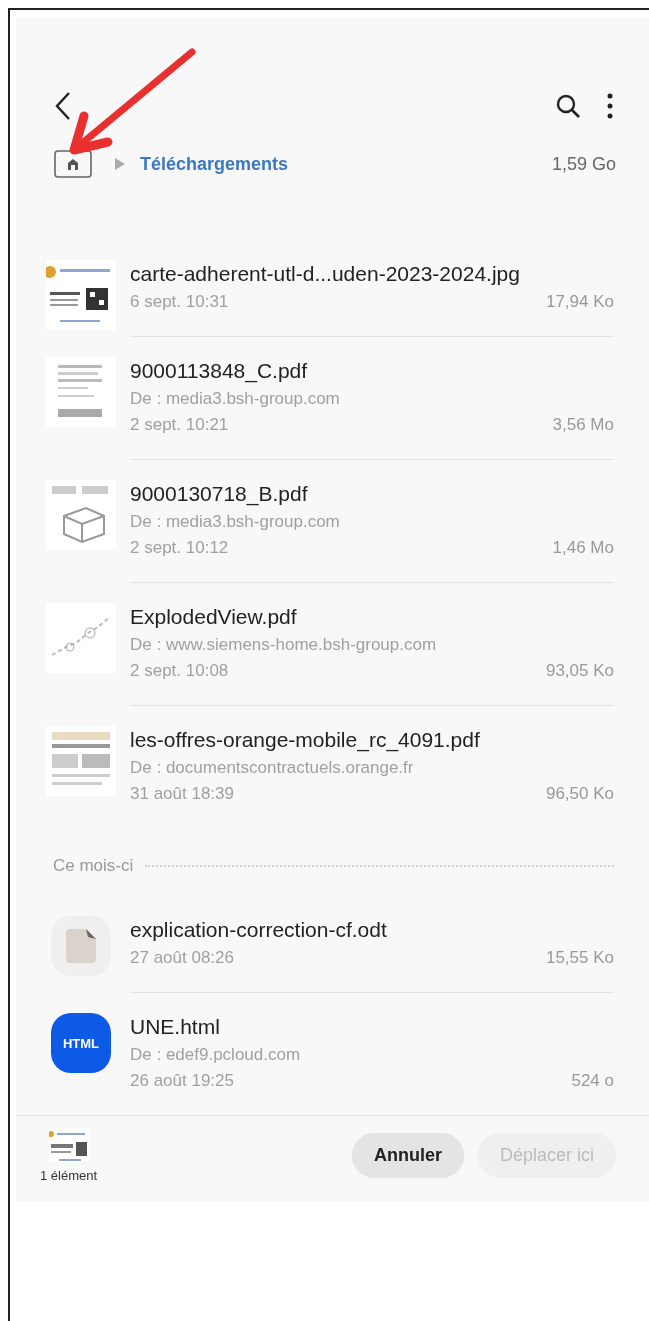 The width and height of the screenshot is (649, 1321). Describe the element at coordinates (214, 164) in the screenshot. I see `breadcrumb-folder: Téléchargements` at that location.